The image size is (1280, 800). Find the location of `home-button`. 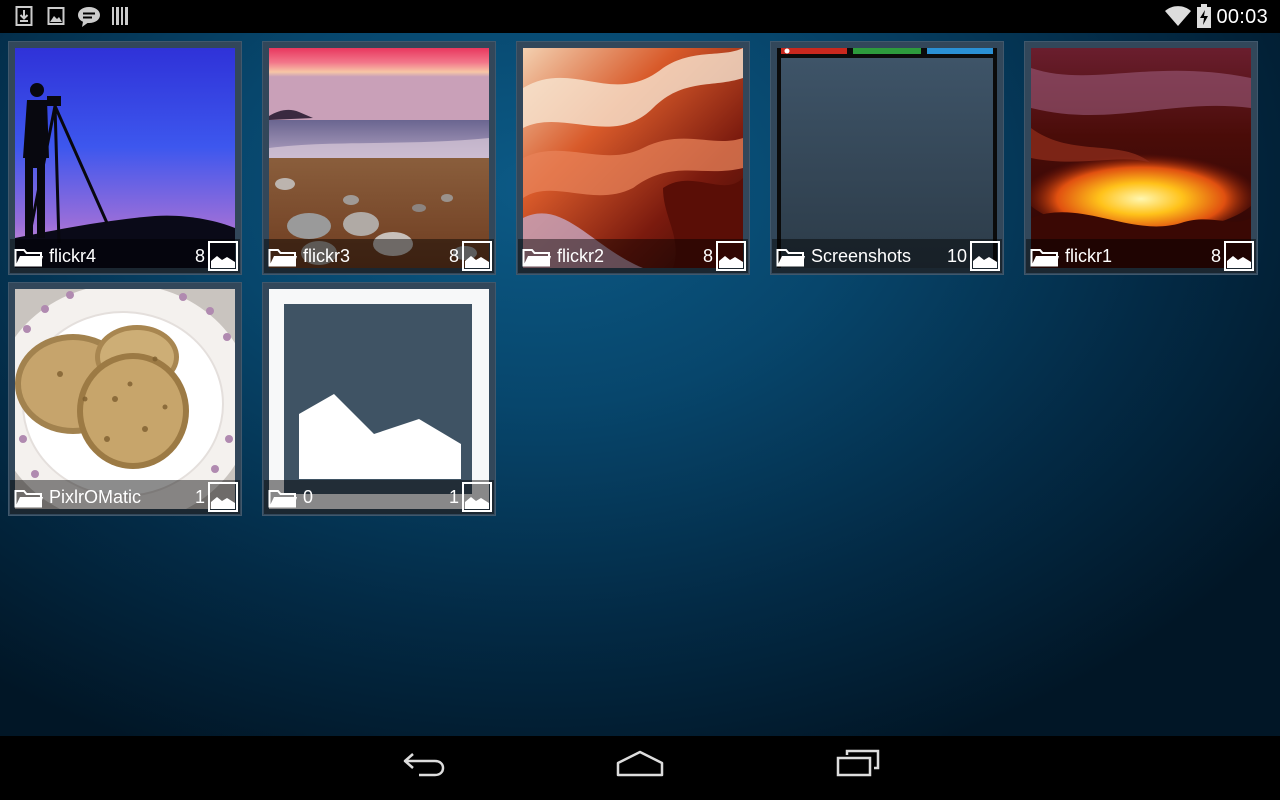

home-button is located at coordinates (640, 768).